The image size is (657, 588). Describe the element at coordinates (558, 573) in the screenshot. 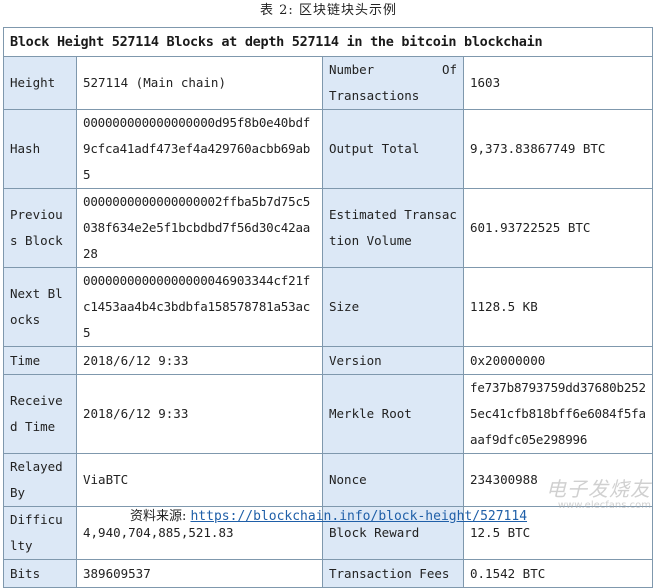

I see `value-transaction-fees: 0.1542 BTC` at that location.